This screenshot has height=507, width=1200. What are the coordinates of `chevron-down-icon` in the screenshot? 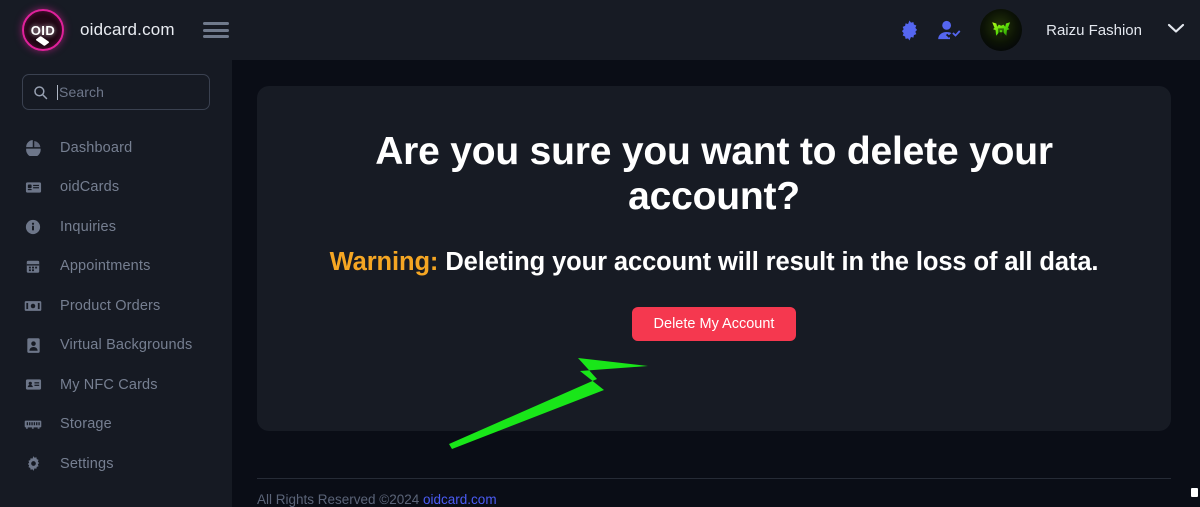 It's located at (1176, 30).